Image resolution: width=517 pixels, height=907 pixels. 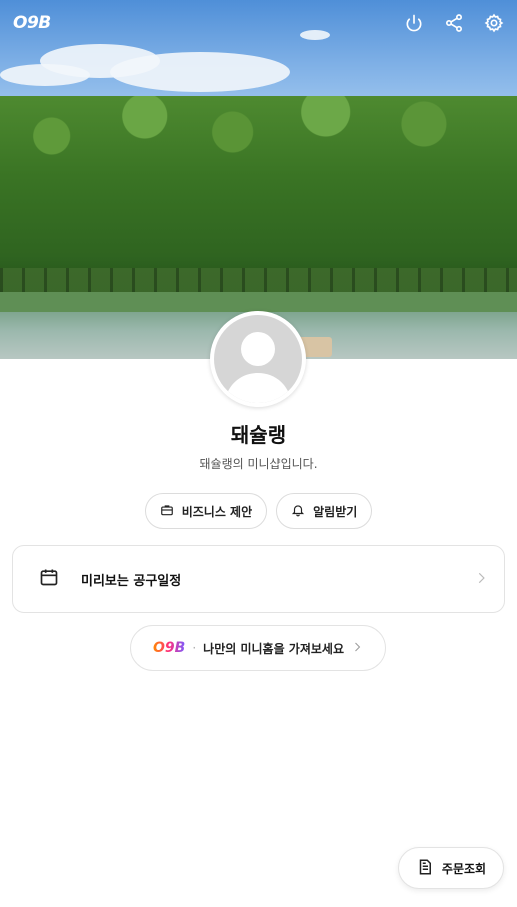 What do you see at coordinates (167, 511) in the screenshot?
I see `briefcase-icon` at bounding box center [167, 511].